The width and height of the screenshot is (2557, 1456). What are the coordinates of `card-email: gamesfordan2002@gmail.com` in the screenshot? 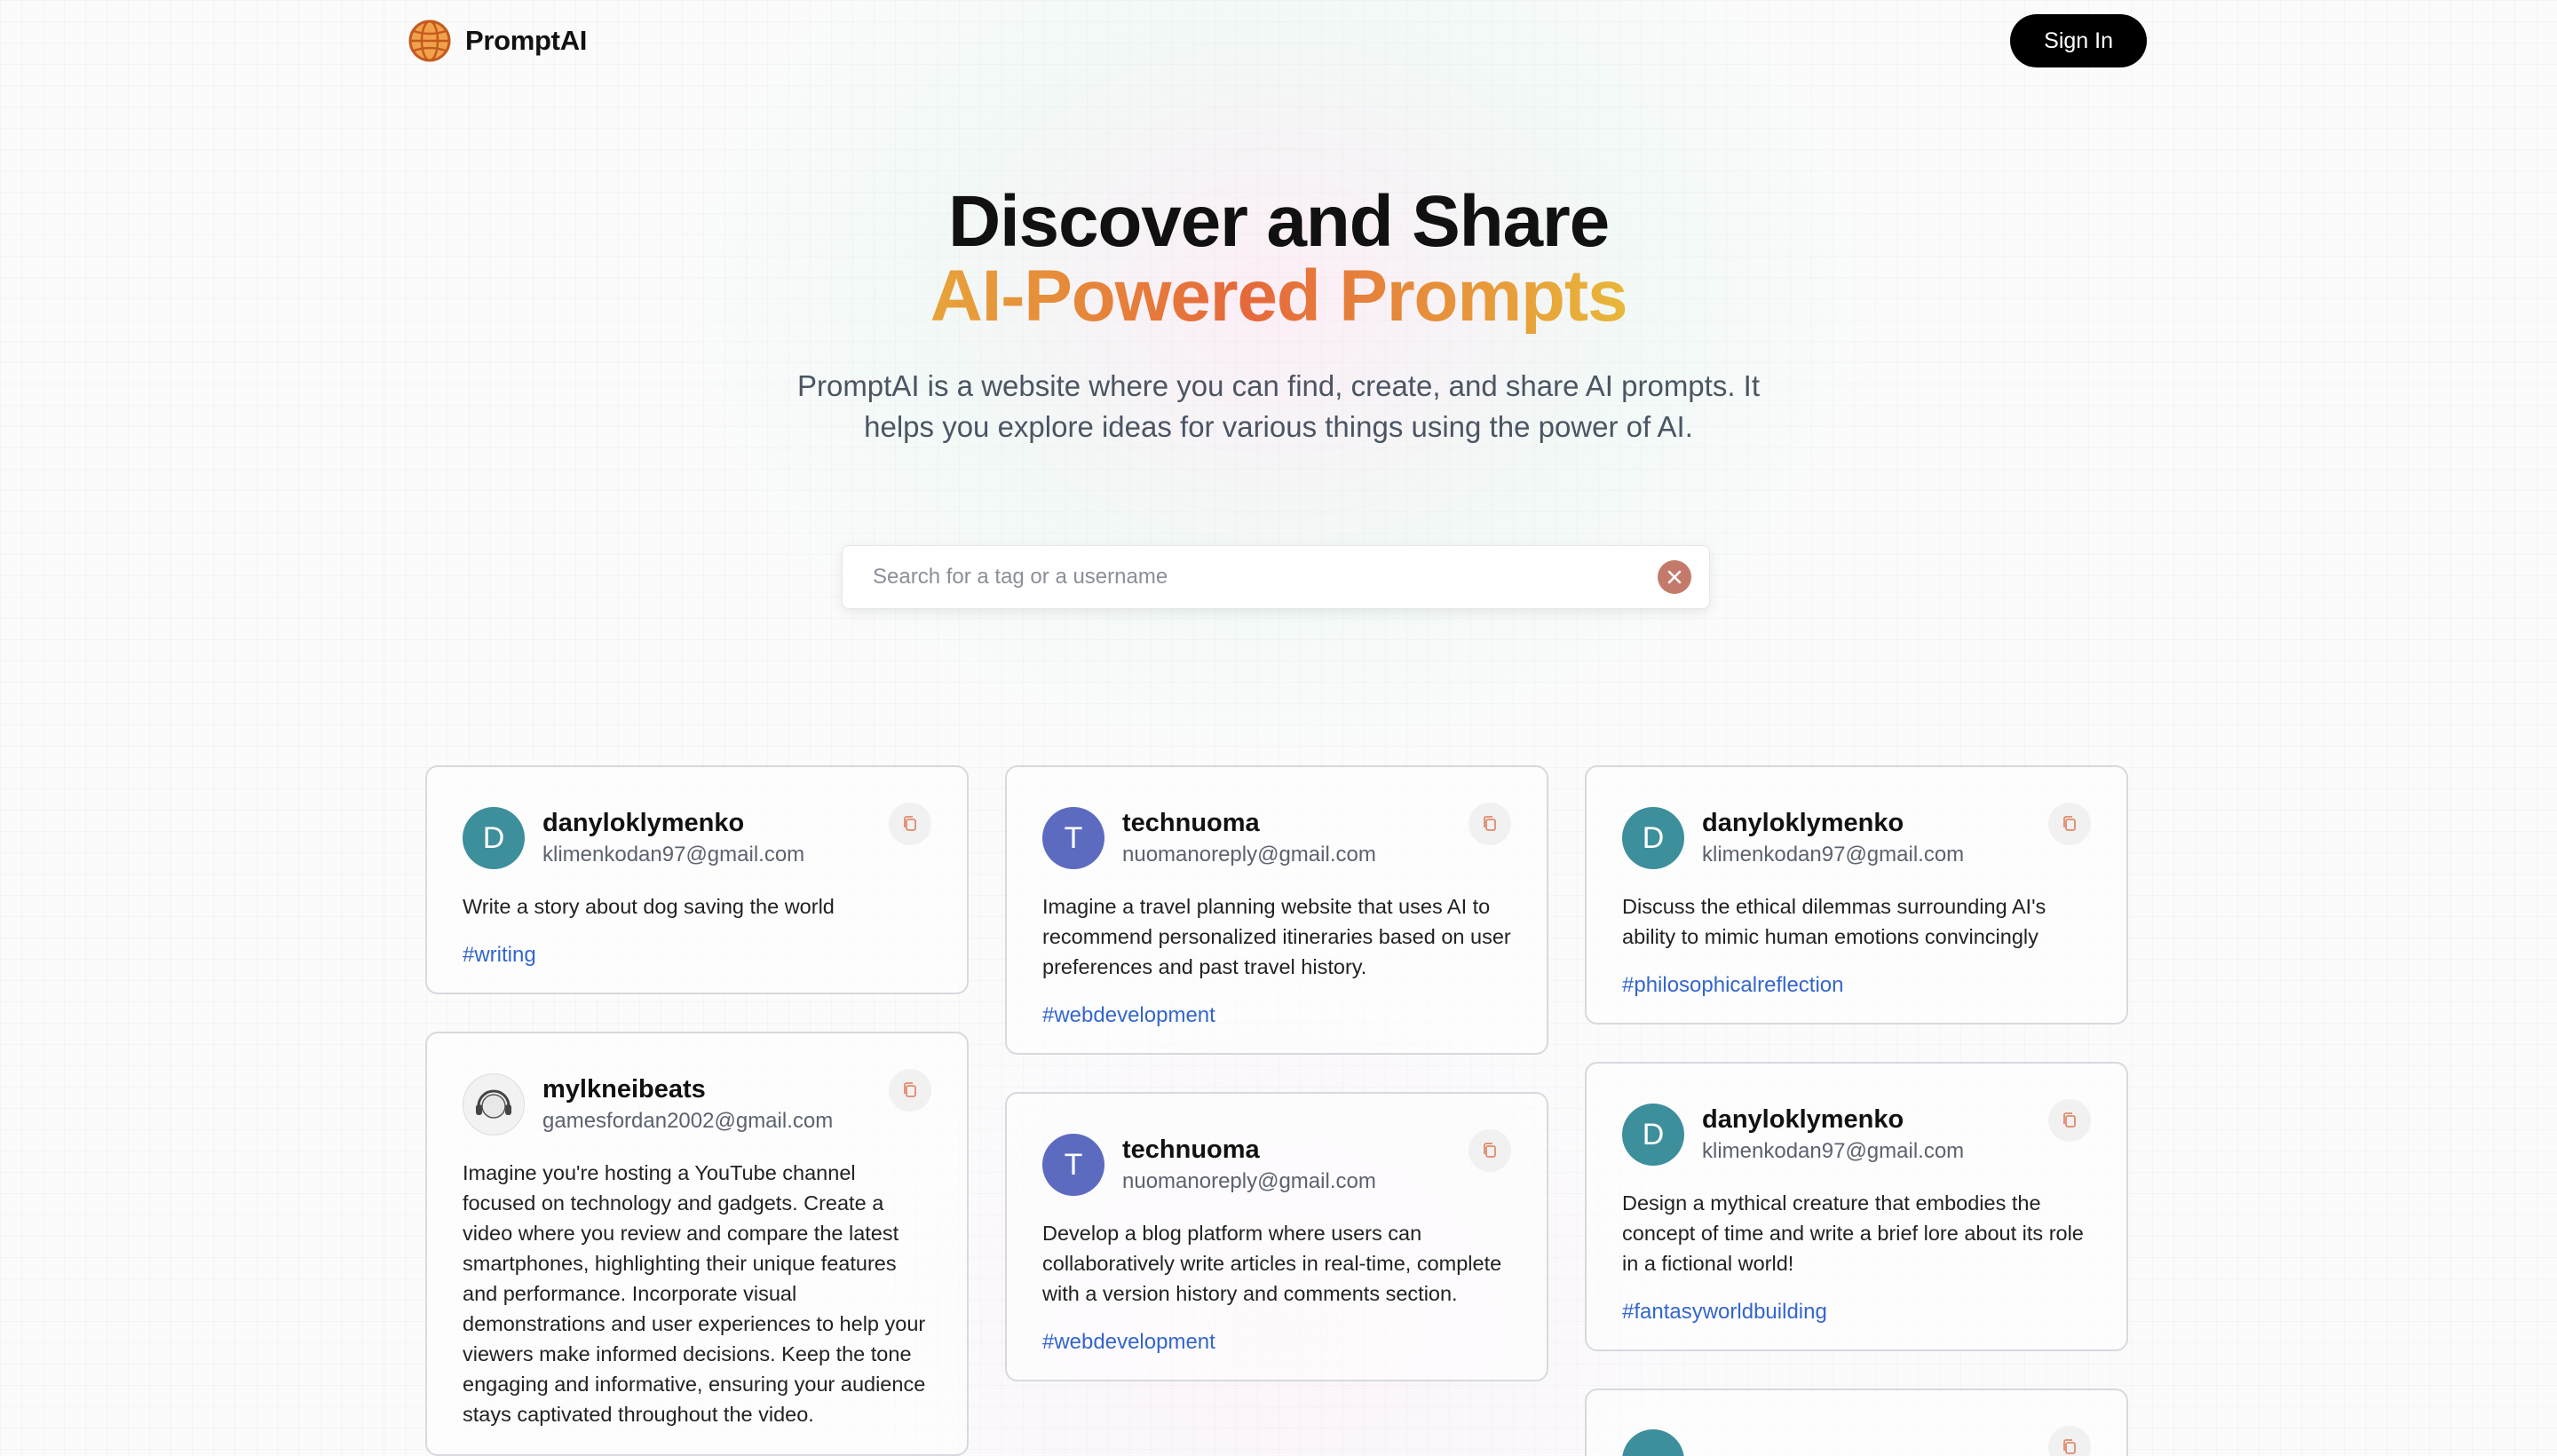 It's located at (688, 1121).